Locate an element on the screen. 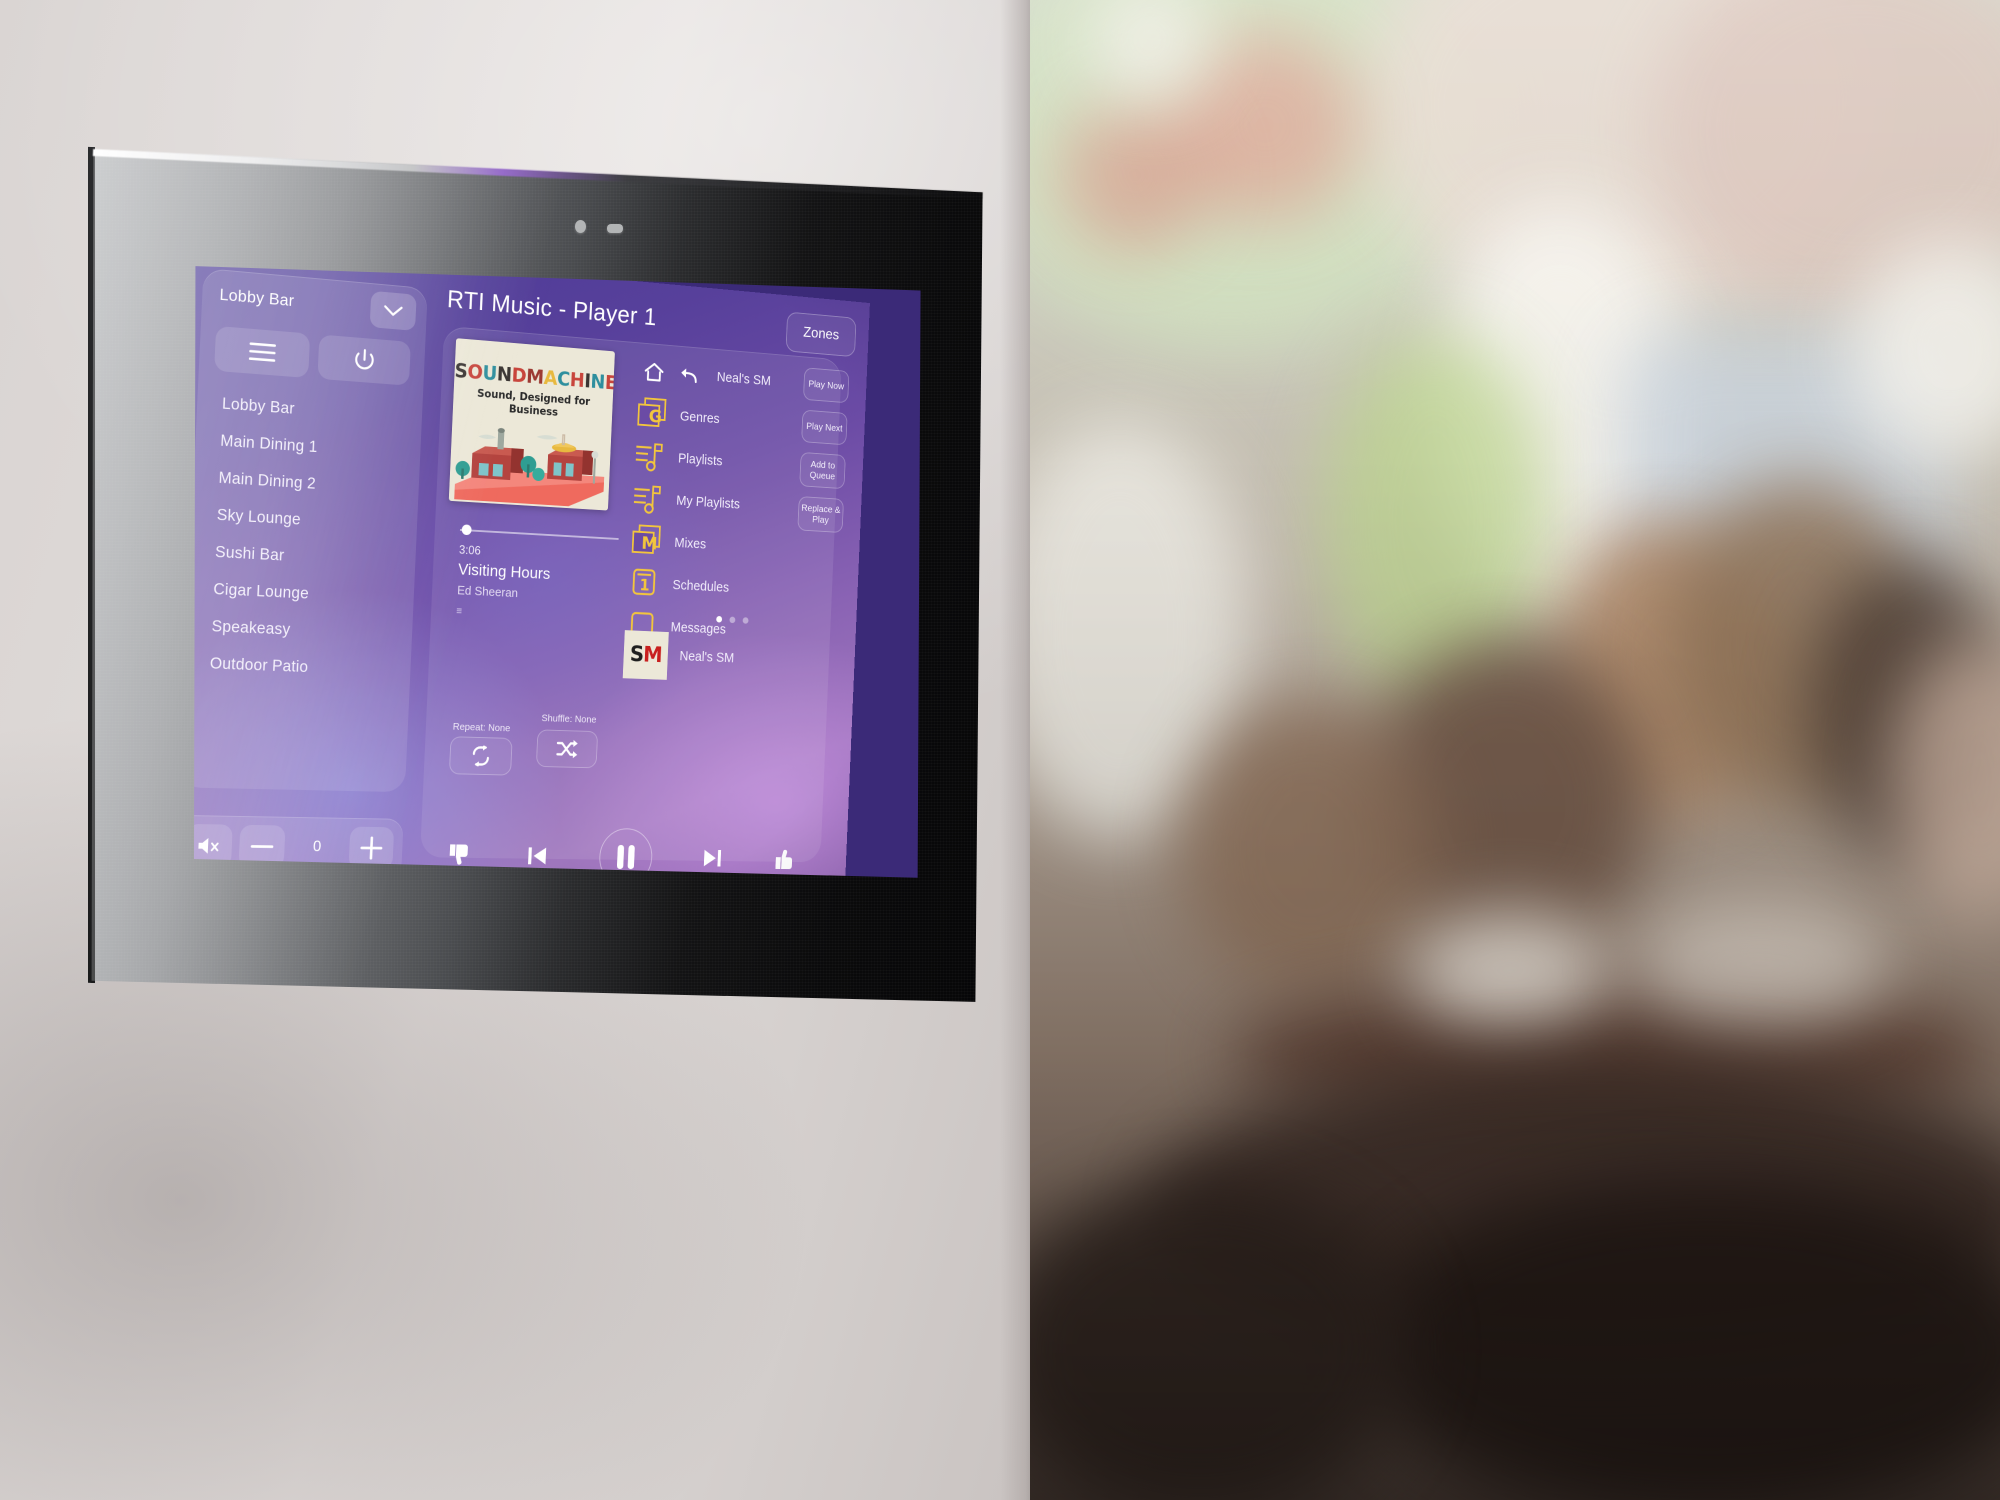  shuffle-label: Shuffle: None is located at coordinates (569, 719).